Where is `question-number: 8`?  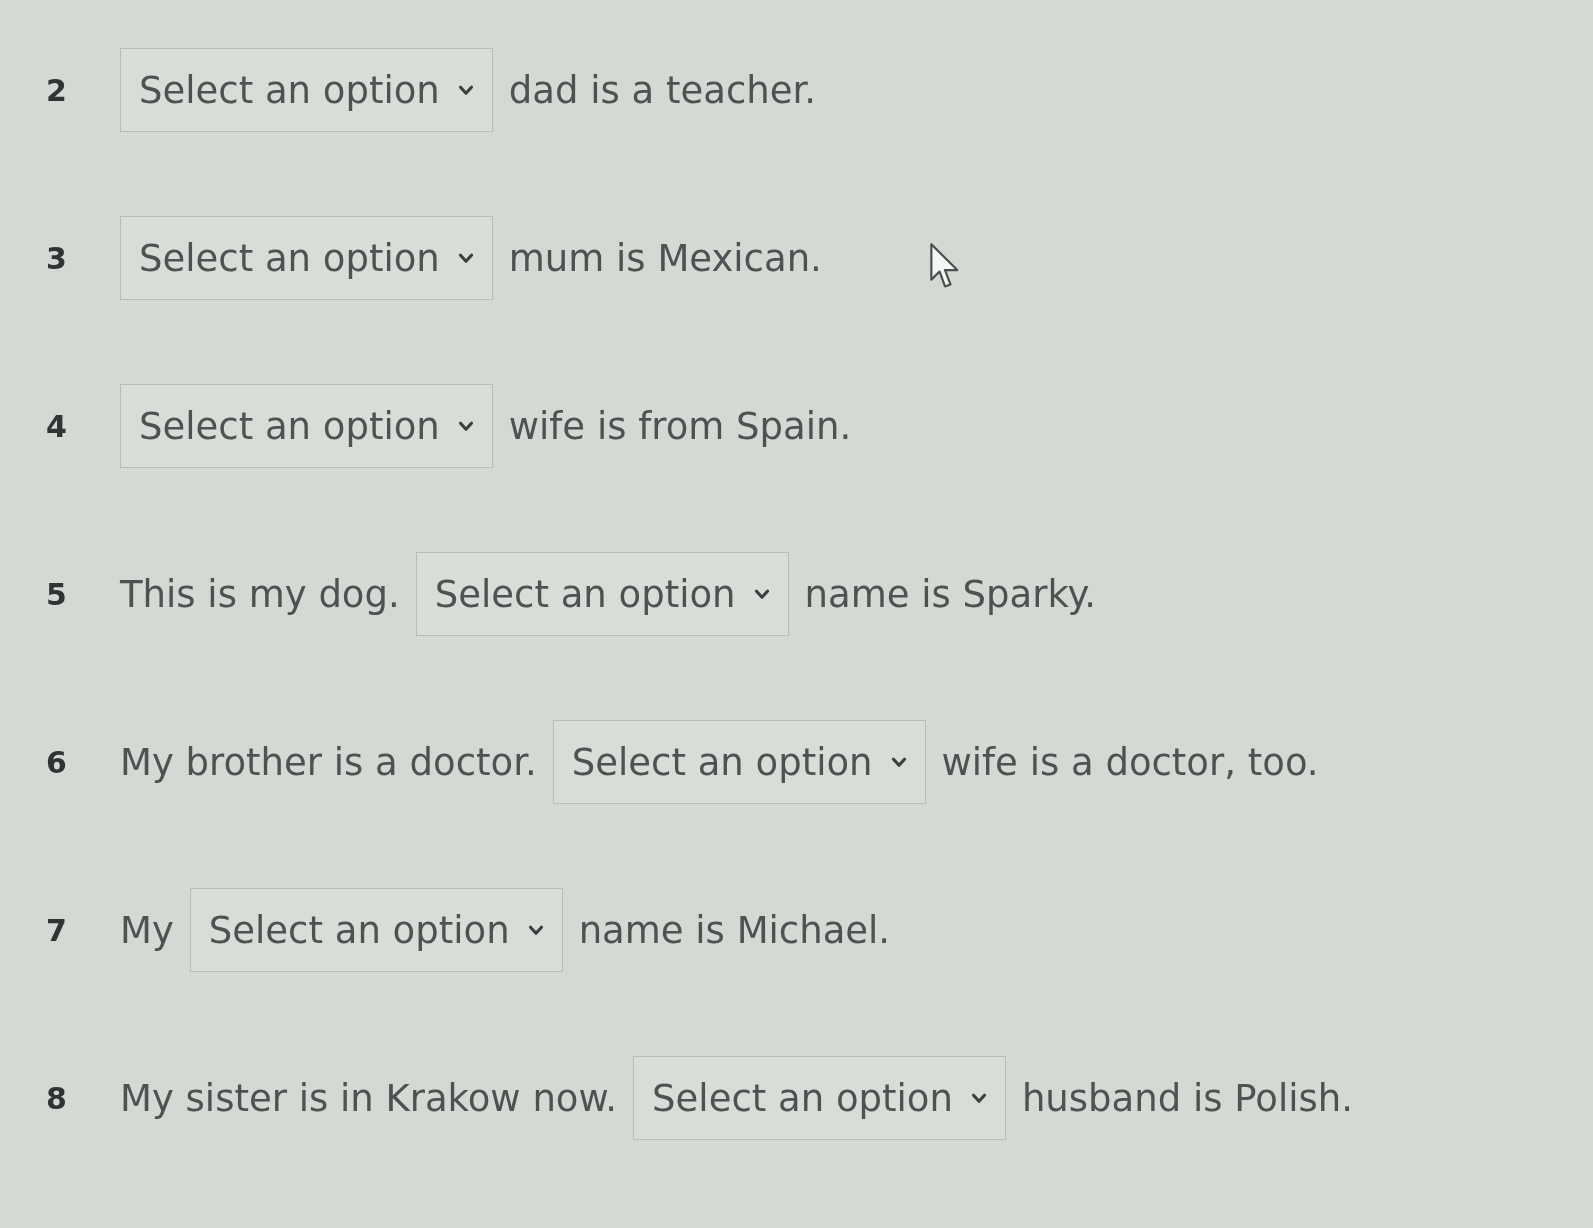
question-number: 8 is located at coordinates (56, 1098).